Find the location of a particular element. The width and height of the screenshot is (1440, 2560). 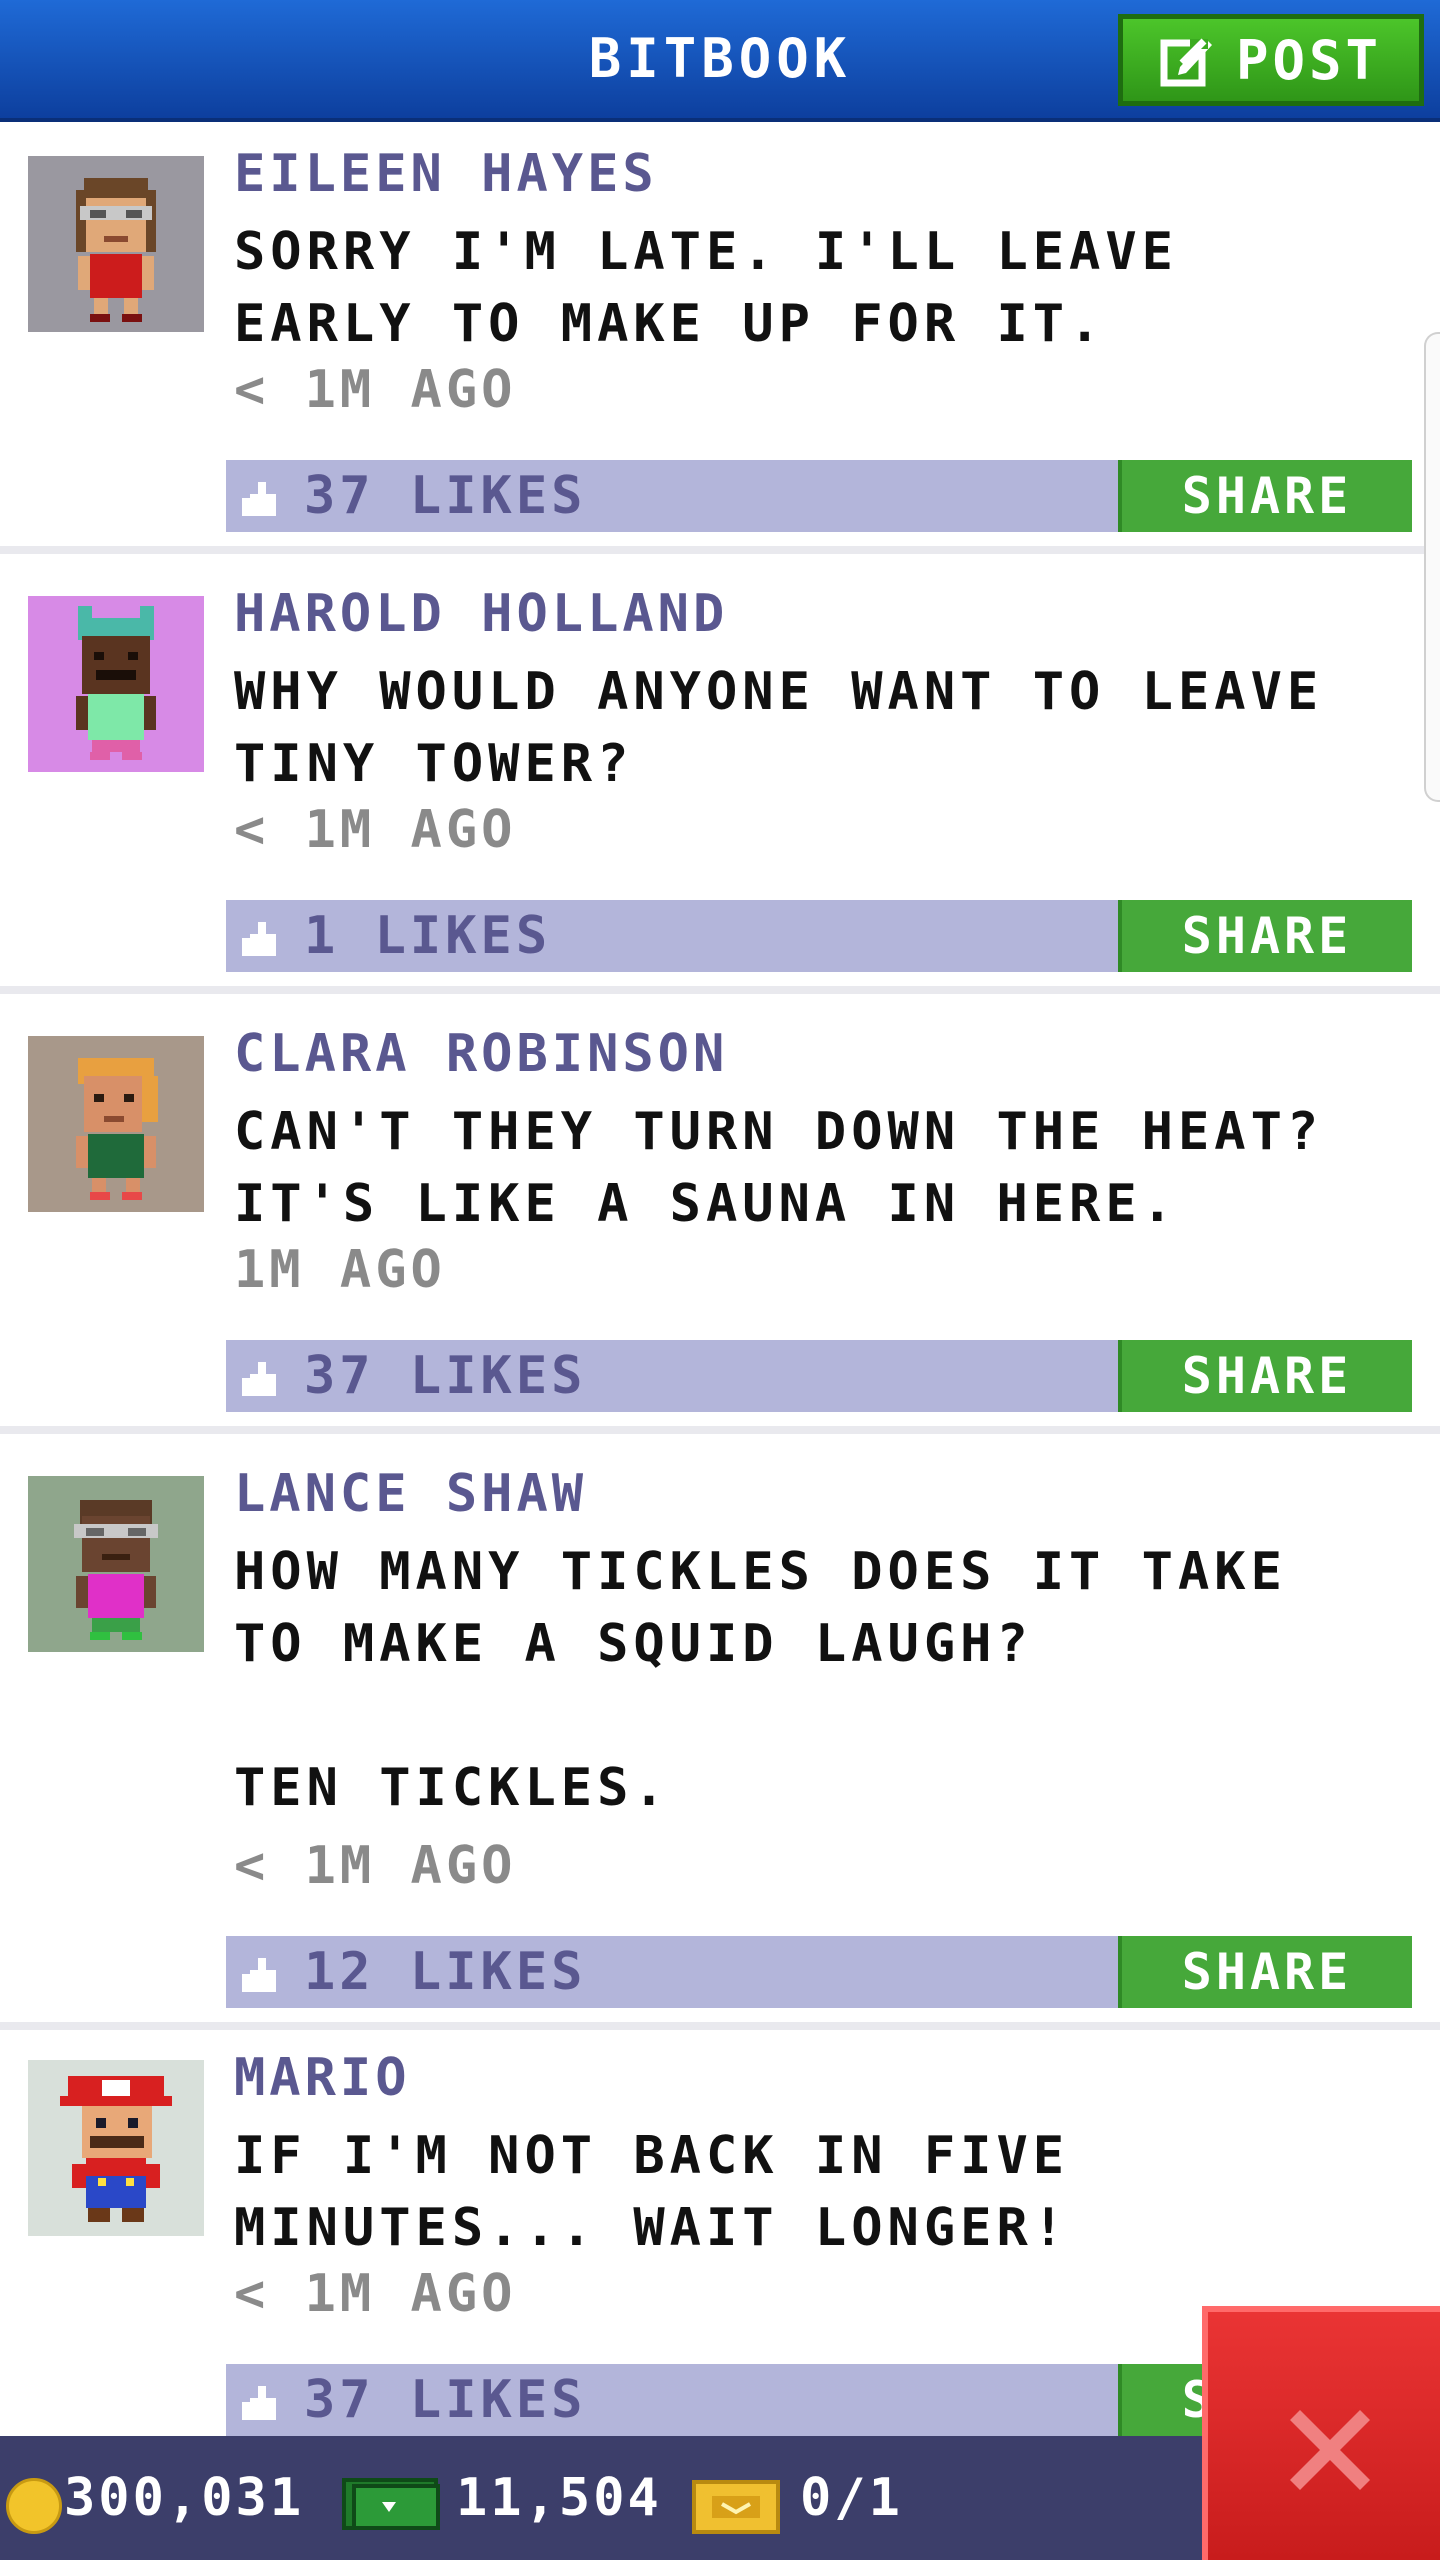

app-header: BITBOOK POST is located at coordinates (720, 61).